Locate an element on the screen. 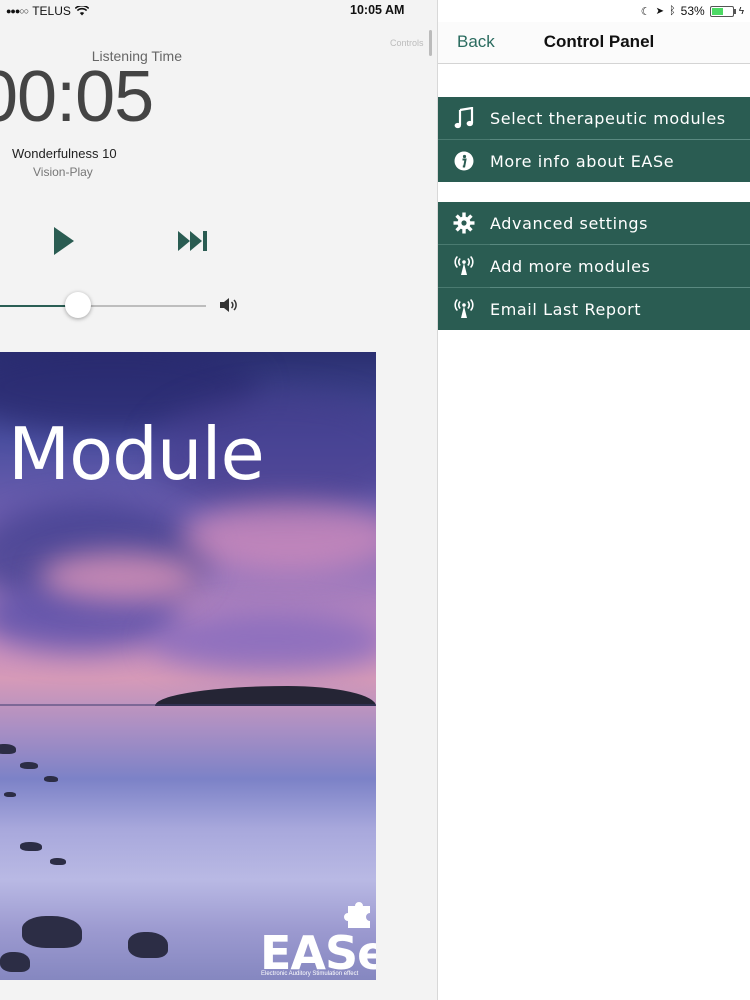 The width and height of the screenshot is (750, 1000). wifi-icon is located at coordinates (81, 11).